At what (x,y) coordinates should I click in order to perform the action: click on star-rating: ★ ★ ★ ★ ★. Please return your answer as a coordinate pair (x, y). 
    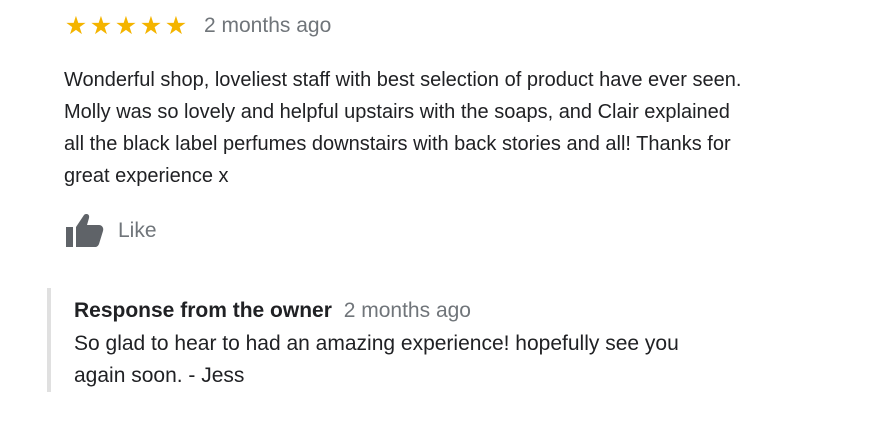
    Looking at the image, I should click on (126, 25).